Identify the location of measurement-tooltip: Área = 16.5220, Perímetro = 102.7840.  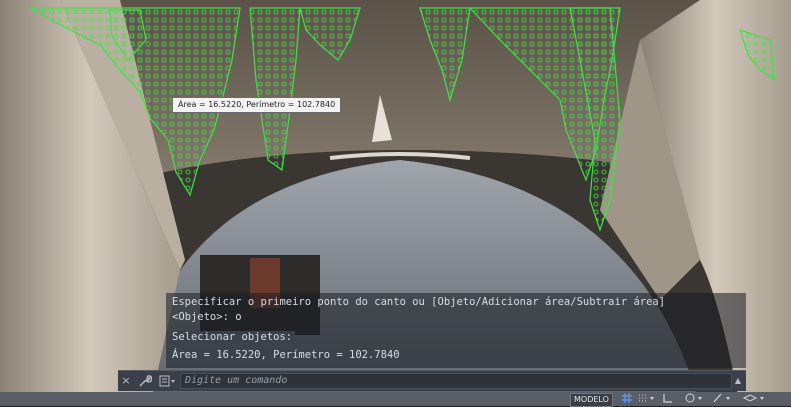
(257, 105).